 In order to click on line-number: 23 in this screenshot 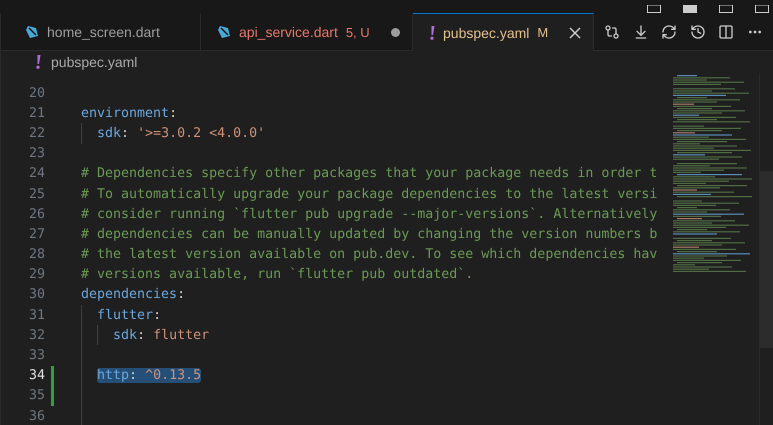, I will do `click(36, 154)`.